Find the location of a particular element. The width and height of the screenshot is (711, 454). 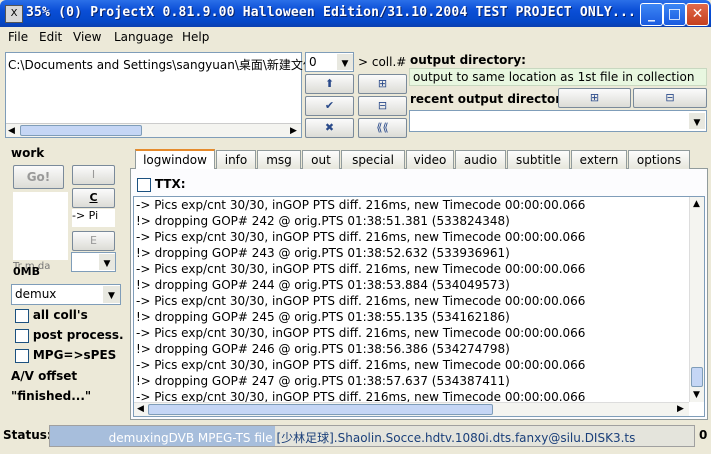

ttx-label: TTX: is located at coordinates (170, 184).